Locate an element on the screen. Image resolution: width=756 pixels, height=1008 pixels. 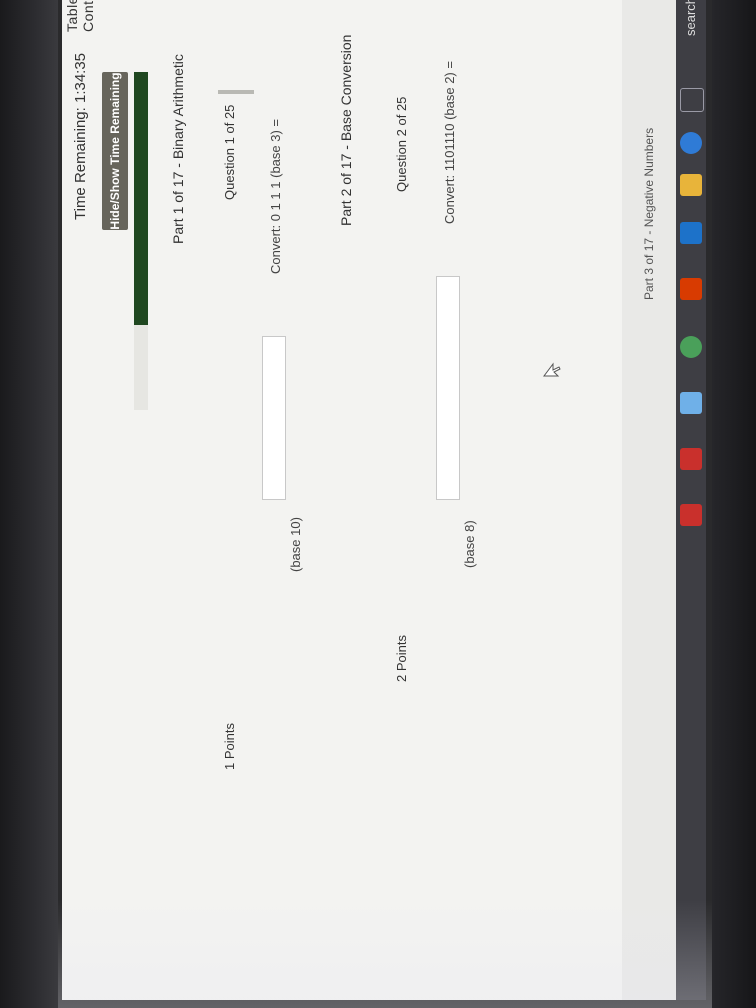
chrome-icon is located at coordinates (691, 347).